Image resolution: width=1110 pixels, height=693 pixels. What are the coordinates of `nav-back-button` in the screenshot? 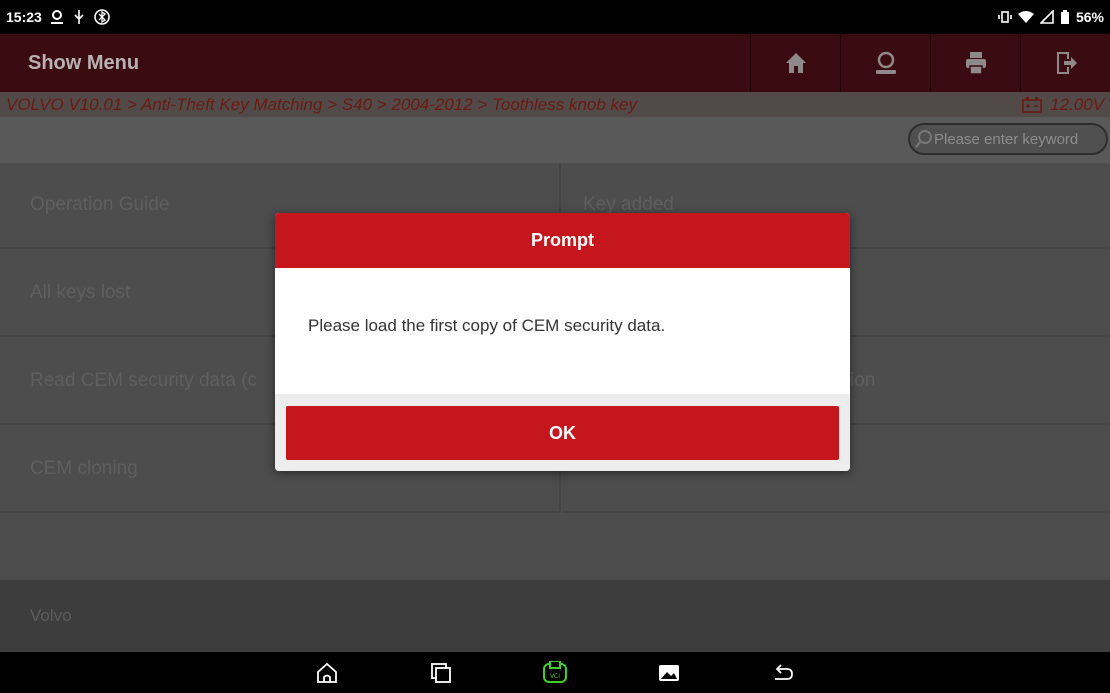 It's located at (783, 672).